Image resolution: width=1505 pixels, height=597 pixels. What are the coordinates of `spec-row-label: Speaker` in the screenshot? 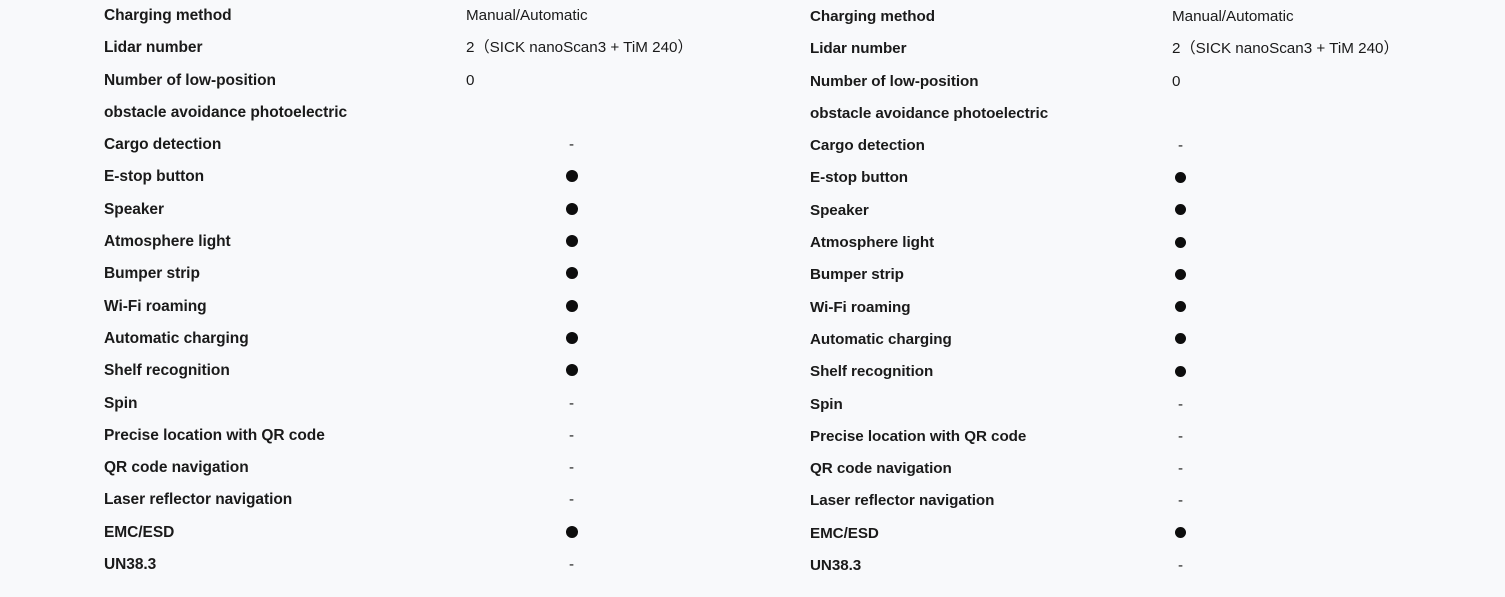 It's located at (839, 210).